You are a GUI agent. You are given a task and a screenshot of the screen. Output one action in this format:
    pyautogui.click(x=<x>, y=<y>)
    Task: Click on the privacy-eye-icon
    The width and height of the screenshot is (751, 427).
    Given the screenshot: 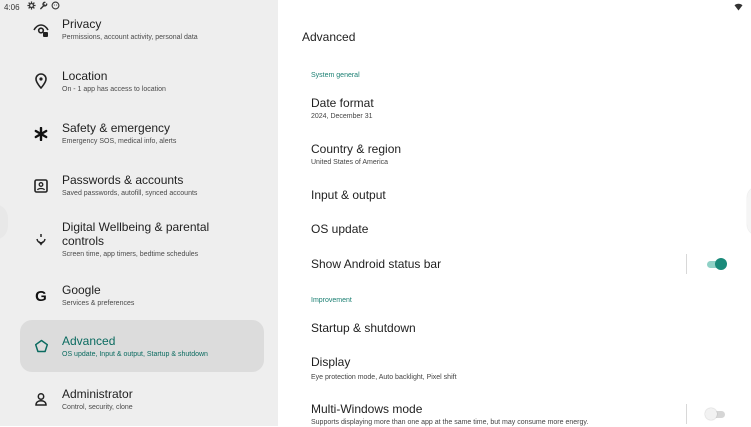 What is the action you would take?
    pyautogui.click(x=41, y=30)
    